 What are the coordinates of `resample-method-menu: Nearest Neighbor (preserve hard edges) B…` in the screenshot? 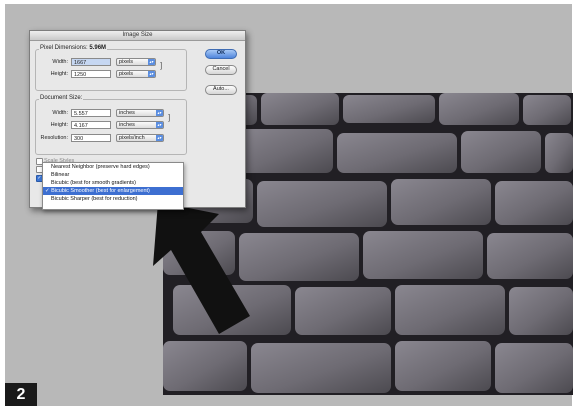 It's located at (113, 186).